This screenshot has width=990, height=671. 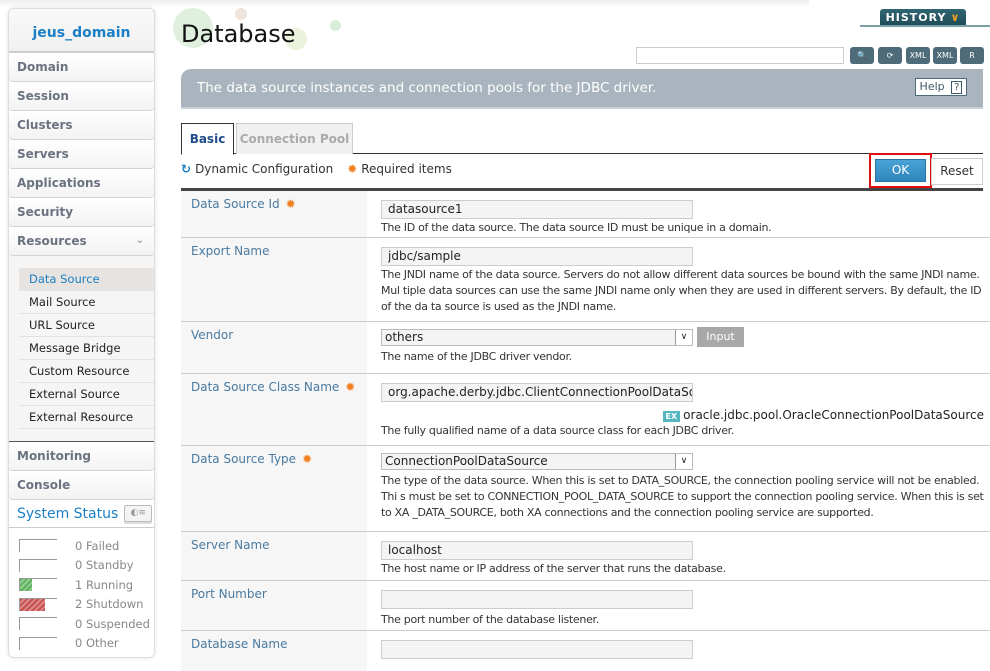 What do you see at coordinates (239, 644) in the screenshot?
I see `label-text: Database Name` at bounding box center [239, 644].